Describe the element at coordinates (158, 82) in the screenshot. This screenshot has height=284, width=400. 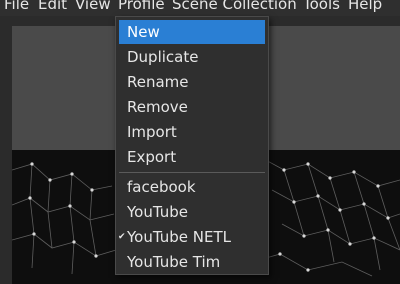
I see `menu-item-rename-label: Rename` at that location.